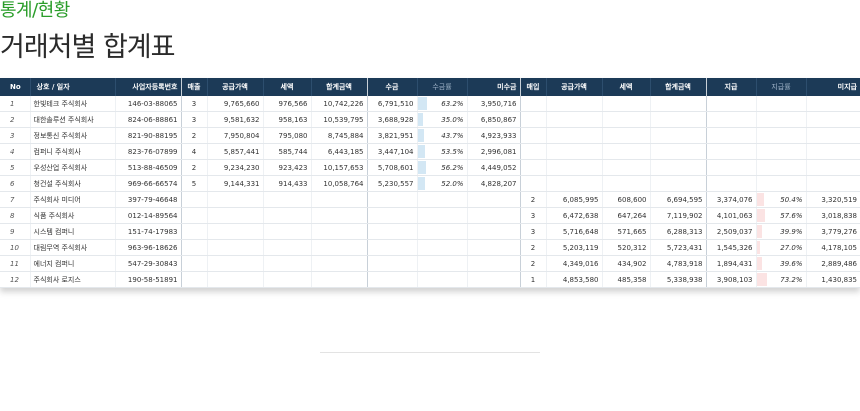 This screenshot has width=860, height=411. What do you see at coordinates (72, 247) in the screenshot?
I see `row-name: 대림무역 주식회사` at bounding box center [72, 247].